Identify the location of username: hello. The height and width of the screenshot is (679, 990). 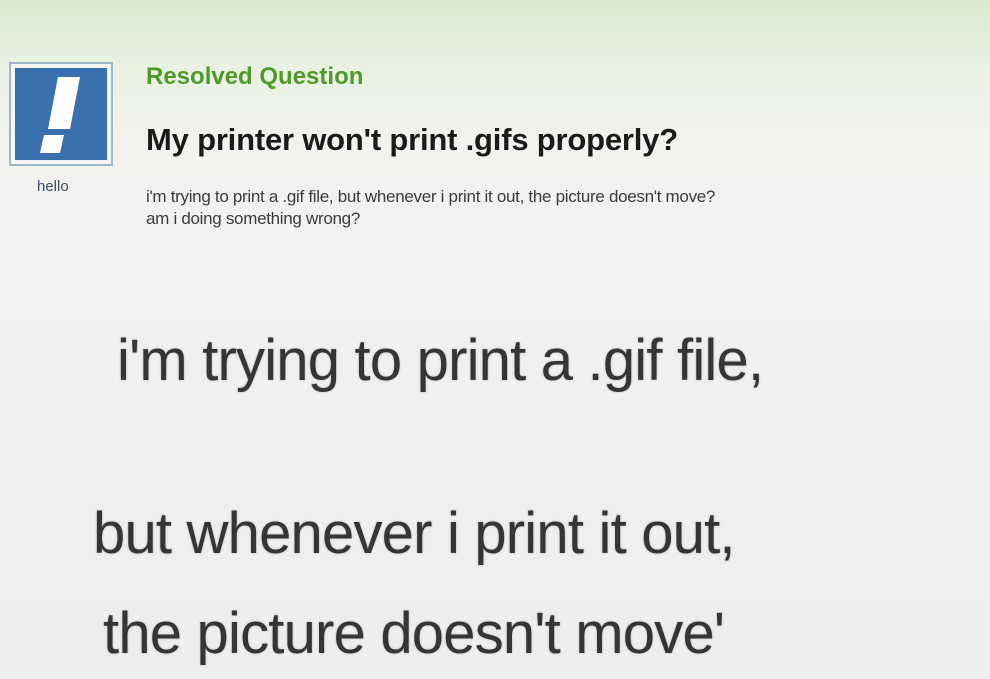
(53, 186).